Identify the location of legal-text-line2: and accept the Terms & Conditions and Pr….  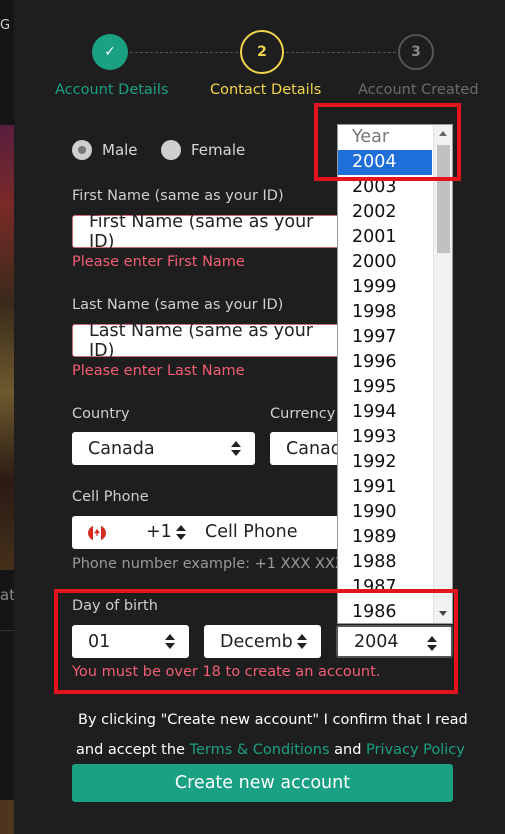
(270, 750).